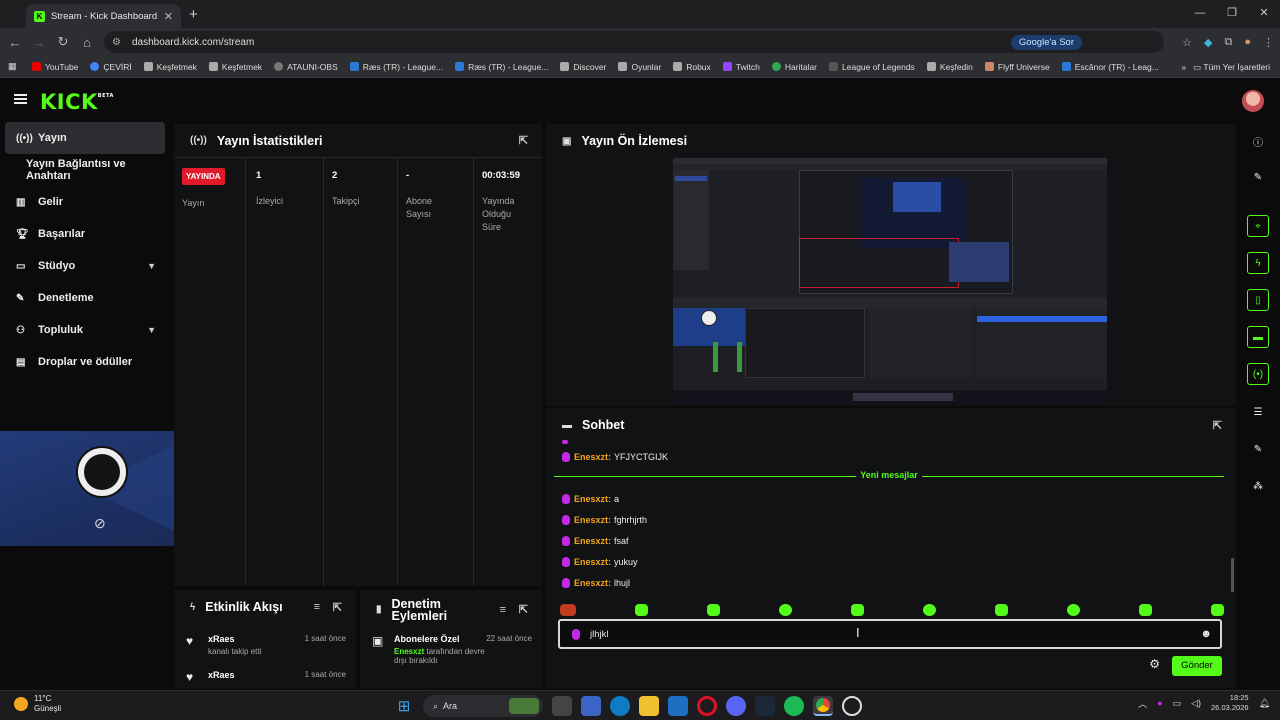 The height and width of the screenshot is (720, 1280). Describe the element at coordinates (1247, 42) in the screenshot. I see `profile-icon: ●` at that location.